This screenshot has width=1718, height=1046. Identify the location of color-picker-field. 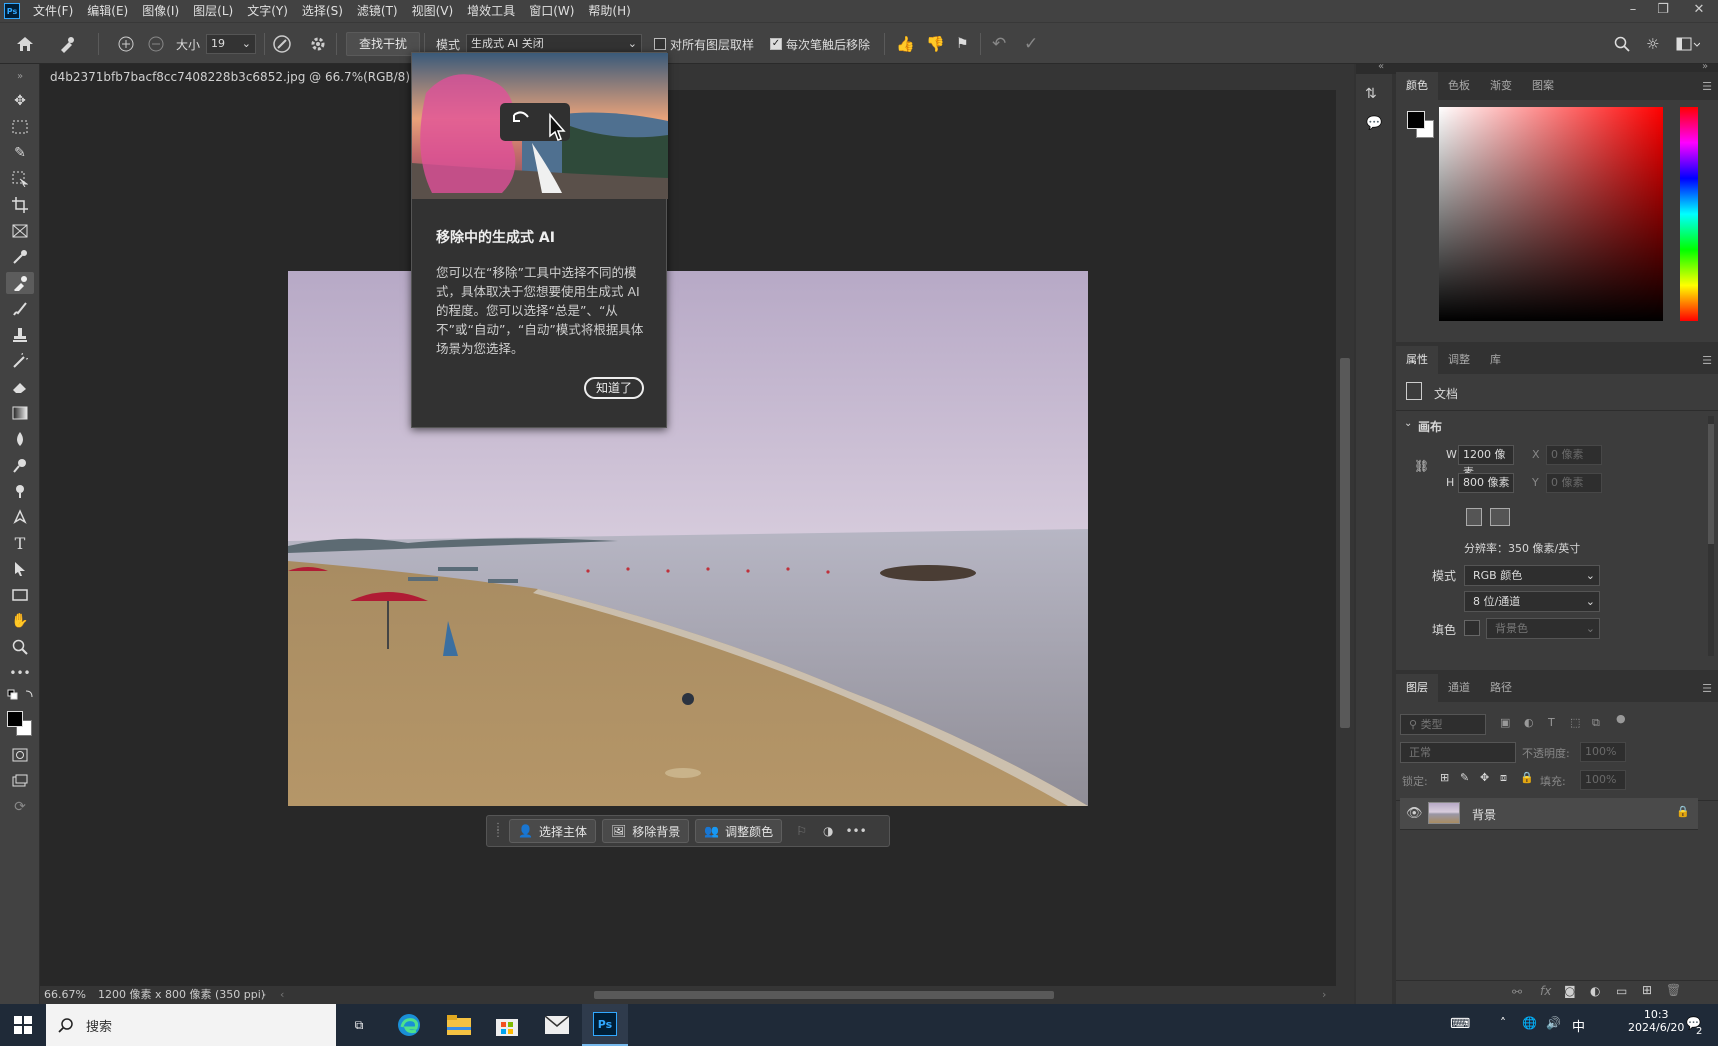
(1551, 214).